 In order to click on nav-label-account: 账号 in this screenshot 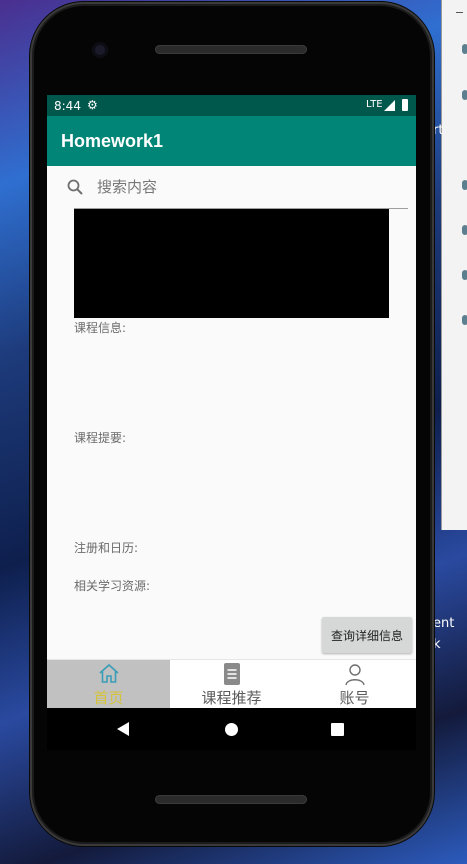, I will do `click(354, 698)`.